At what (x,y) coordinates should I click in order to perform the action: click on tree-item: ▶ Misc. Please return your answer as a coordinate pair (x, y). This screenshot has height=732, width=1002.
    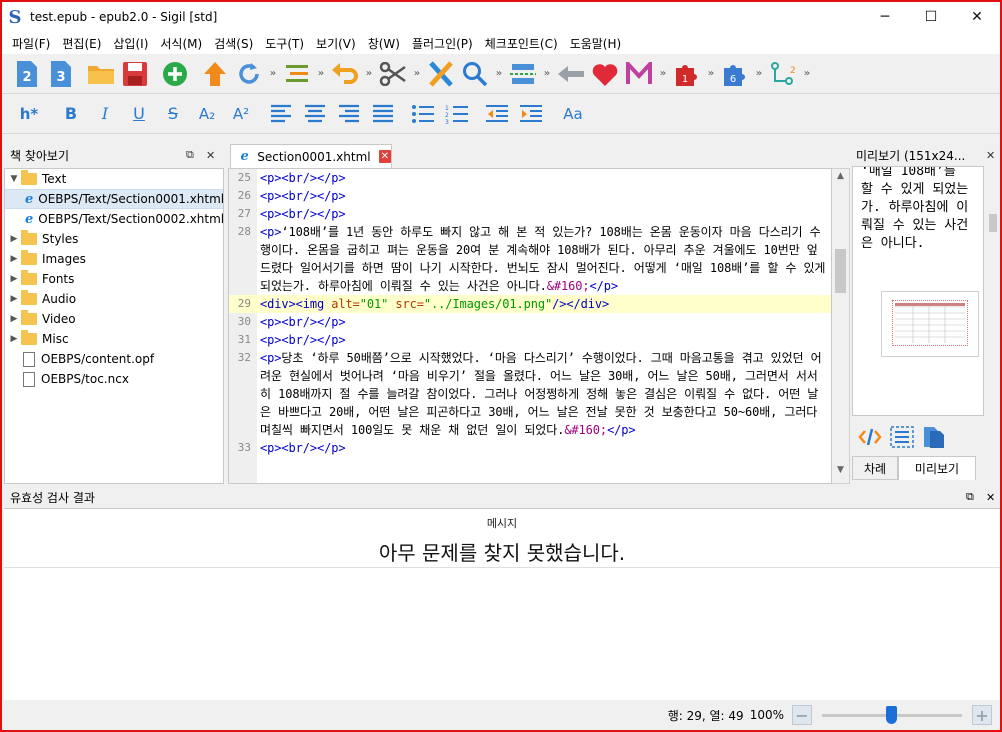
    Looking at the image, I should click on (114, 339).